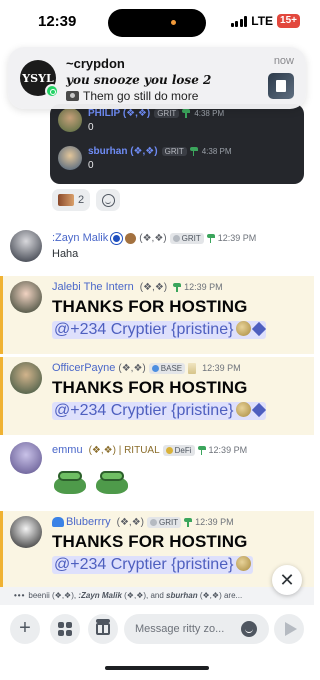 Image resolution: width=320 pixels, height=680 pixels. I want to click on privacy-dot-icon, so click(173, 22).